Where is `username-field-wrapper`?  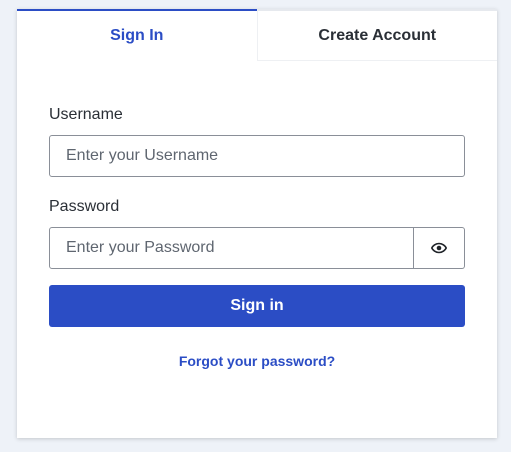 username-field-wrapper is located at coordinates (257, 156).